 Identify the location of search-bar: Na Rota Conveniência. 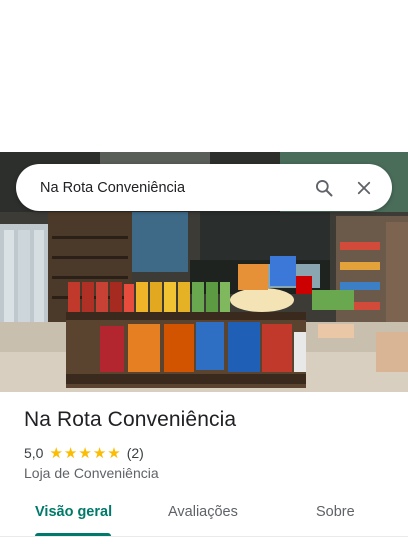
(204, 187).